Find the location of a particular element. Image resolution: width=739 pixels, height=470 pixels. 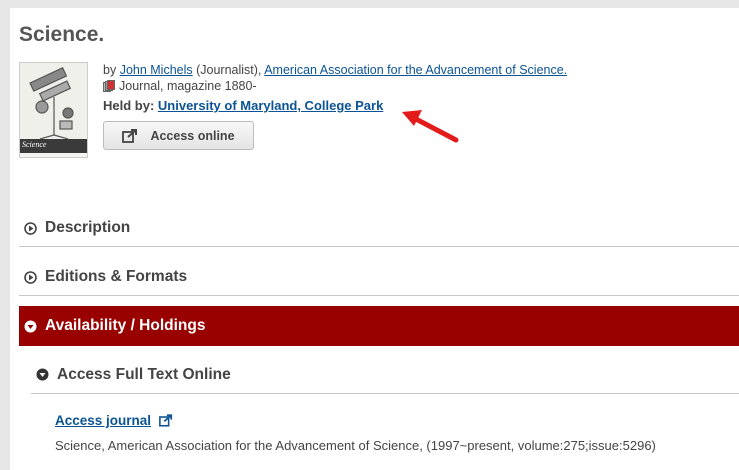

by-prefix: by is located at coordinates (111, 70).